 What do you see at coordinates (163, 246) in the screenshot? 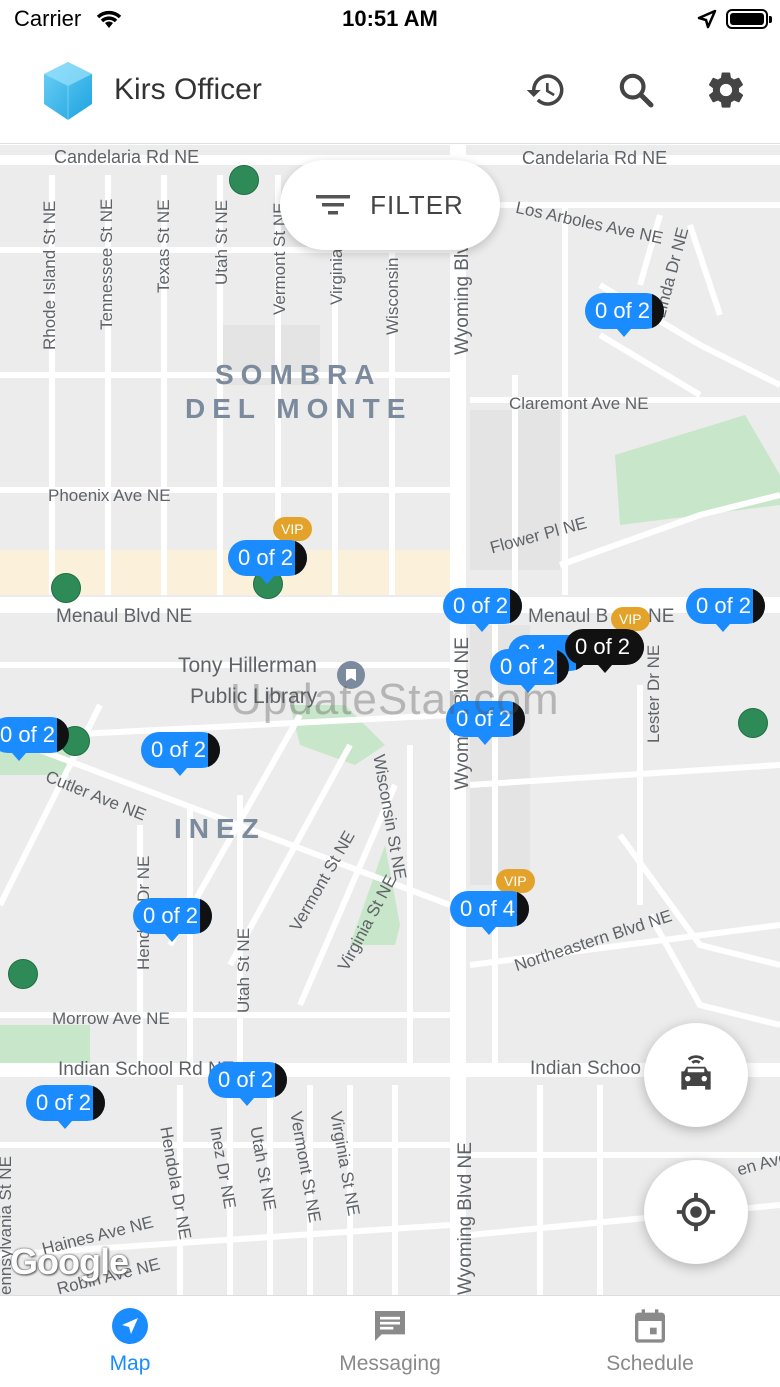
I see `street-label: Texas St NE` at bounding box center [163, 246].